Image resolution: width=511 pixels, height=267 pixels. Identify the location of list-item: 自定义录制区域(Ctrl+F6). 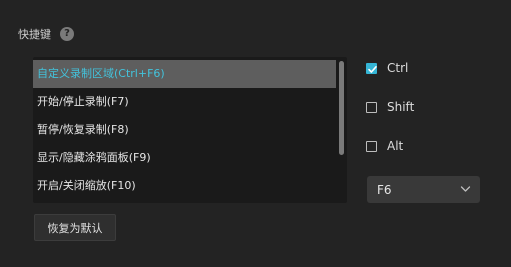
(184, 74).